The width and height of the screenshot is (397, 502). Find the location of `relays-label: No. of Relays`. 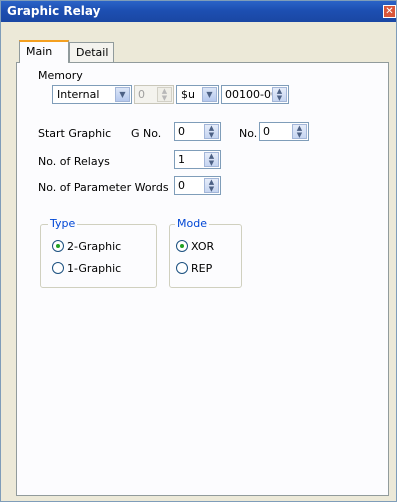

relays-label: No. of Relays is located at coordinates (74, 161).